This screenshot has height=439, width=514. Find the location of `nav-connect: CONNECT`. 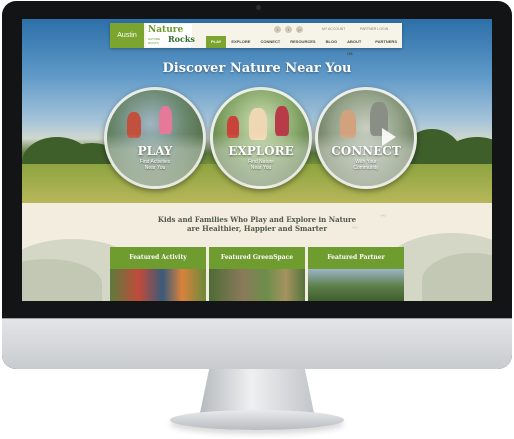

nav-connect: CONNECT is located at coordinates (270, 42).